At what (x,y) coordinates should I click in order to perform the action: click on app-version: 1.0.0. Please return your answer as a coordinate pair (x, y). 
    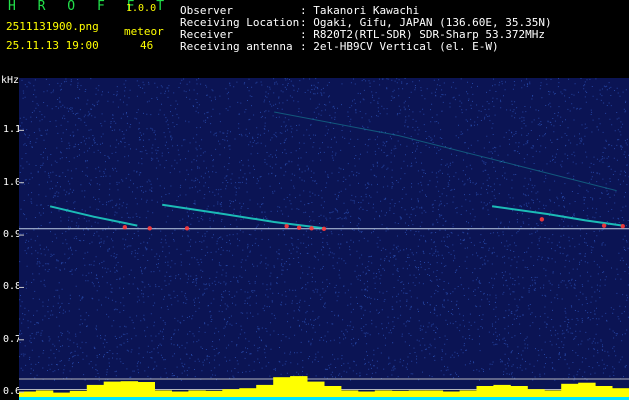
    Looking at the image, I should click on (141, 8).